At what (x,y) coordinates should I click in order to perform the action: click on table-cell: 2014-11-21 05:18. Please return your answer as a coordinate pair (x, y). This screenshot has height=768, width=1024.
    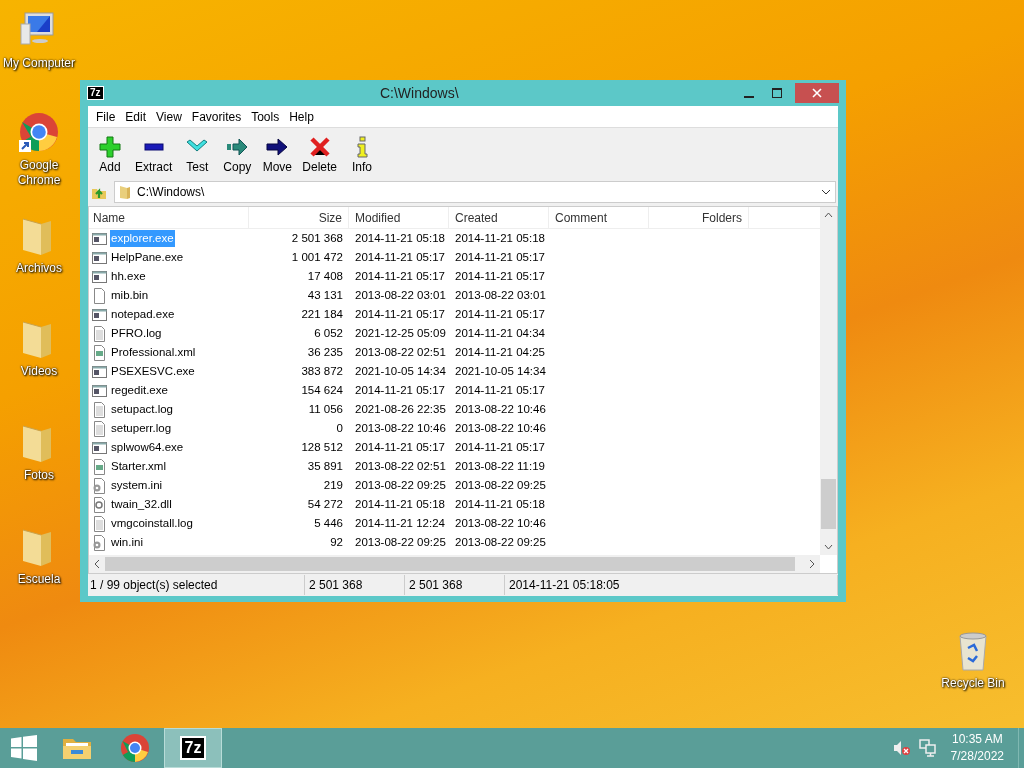
    Looking at the image, I should click on (500, 503).